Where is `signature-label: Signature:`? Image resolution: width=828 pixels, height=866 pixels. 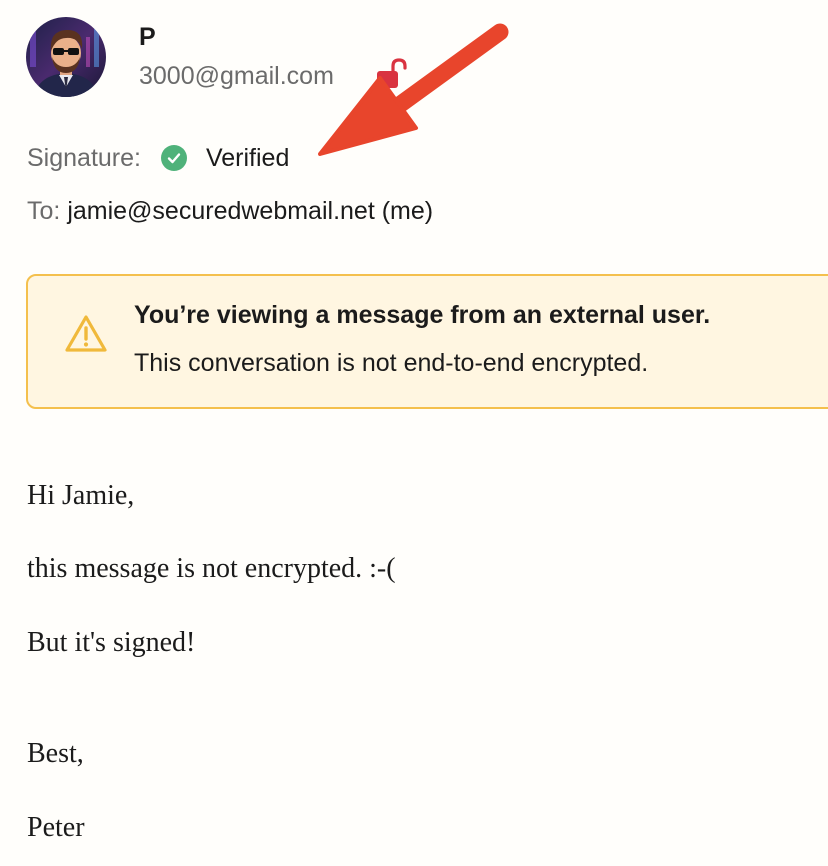
signature-label: Signature: is located at coordinates (84, 157).